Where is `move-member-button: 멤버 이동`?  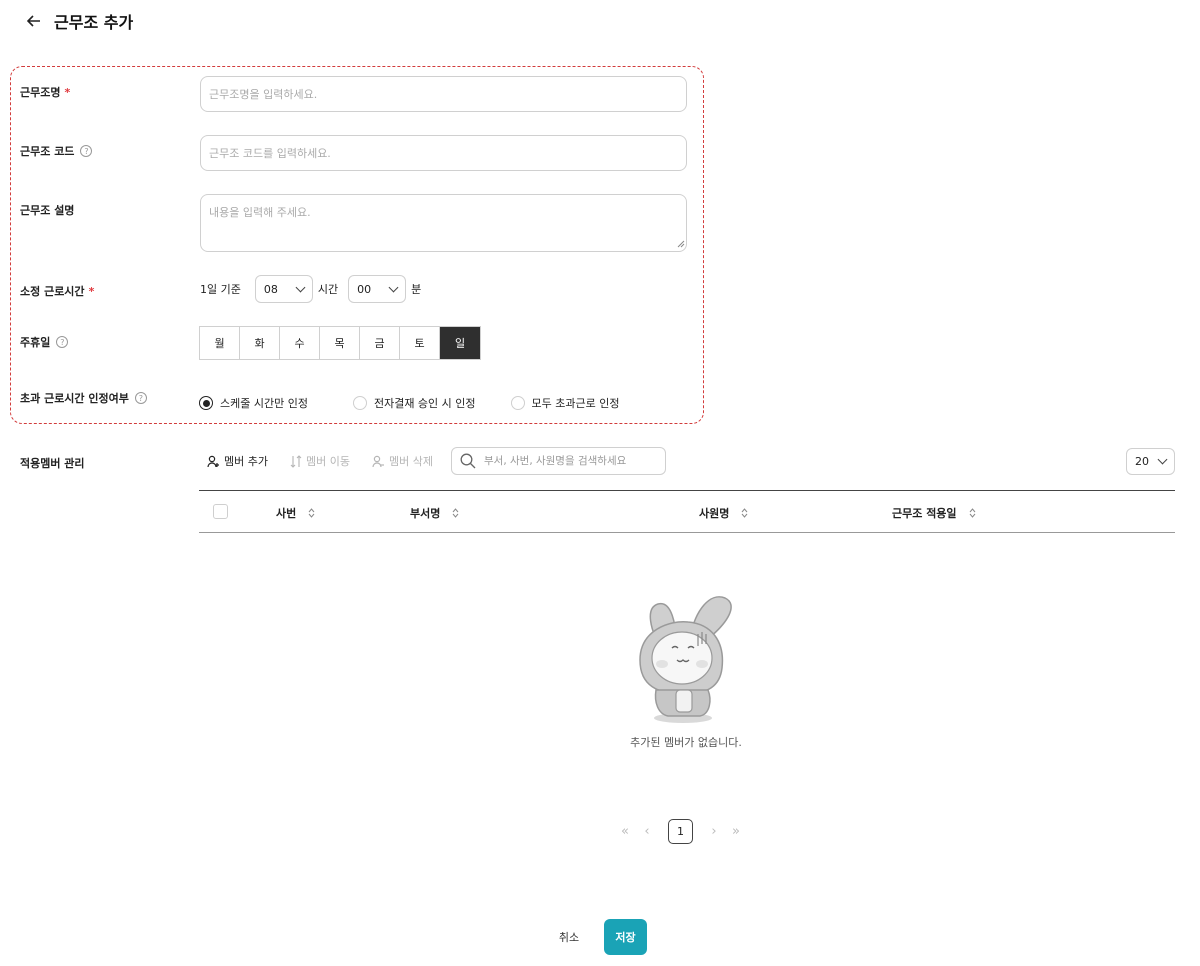
move-member-button: 멤버 이동 is located at coordinates (320, 461).